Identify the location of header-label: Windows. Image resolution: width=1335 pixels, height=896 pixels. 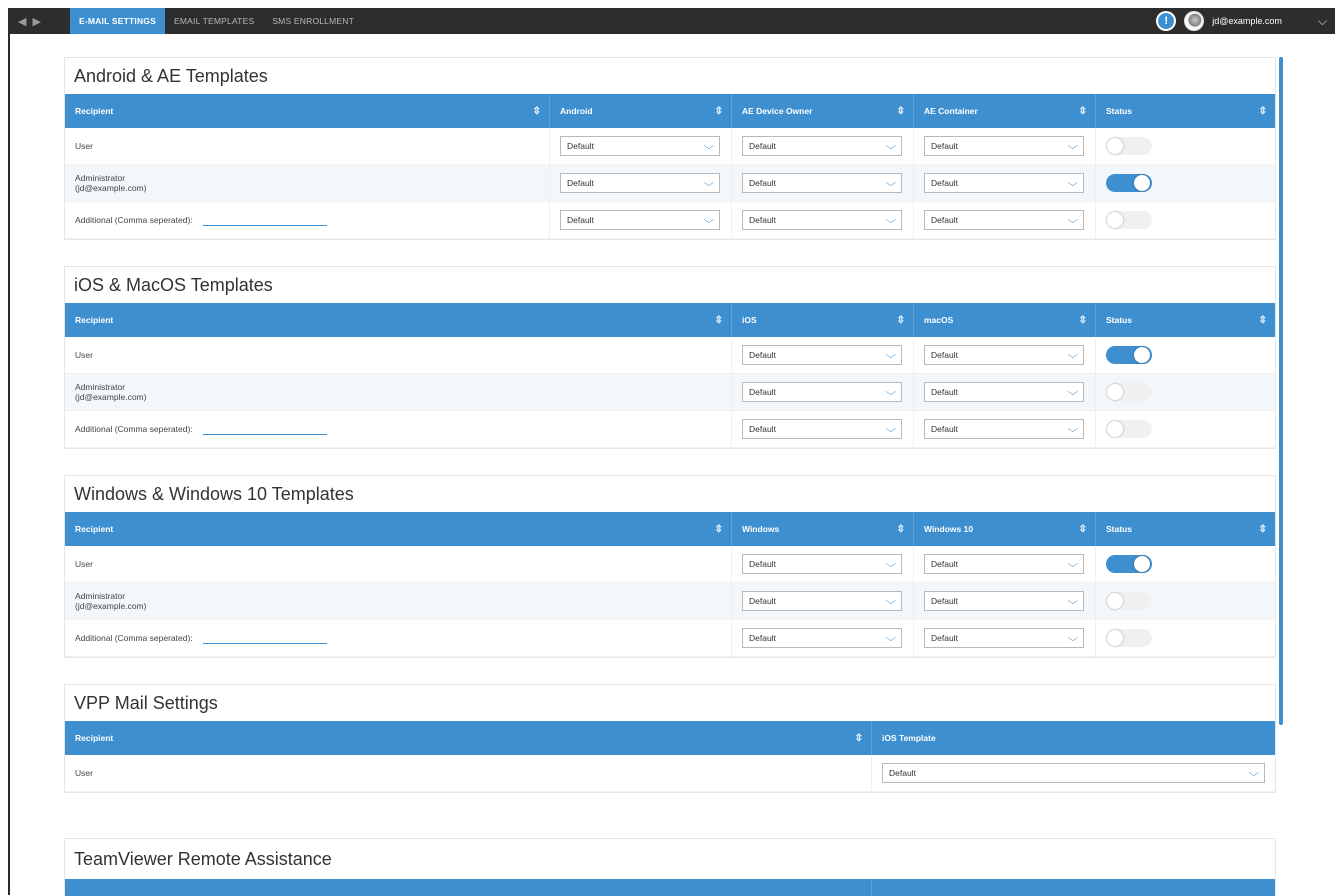
(761, 529).